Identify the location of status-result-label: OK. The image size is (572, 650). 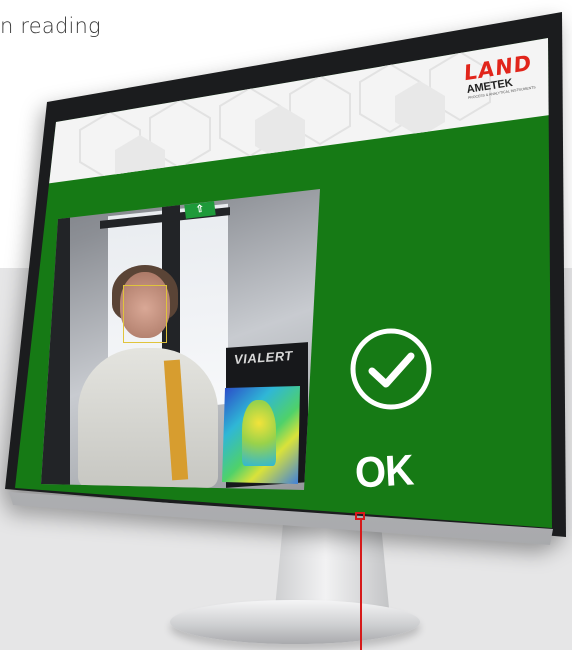
(384, 472).